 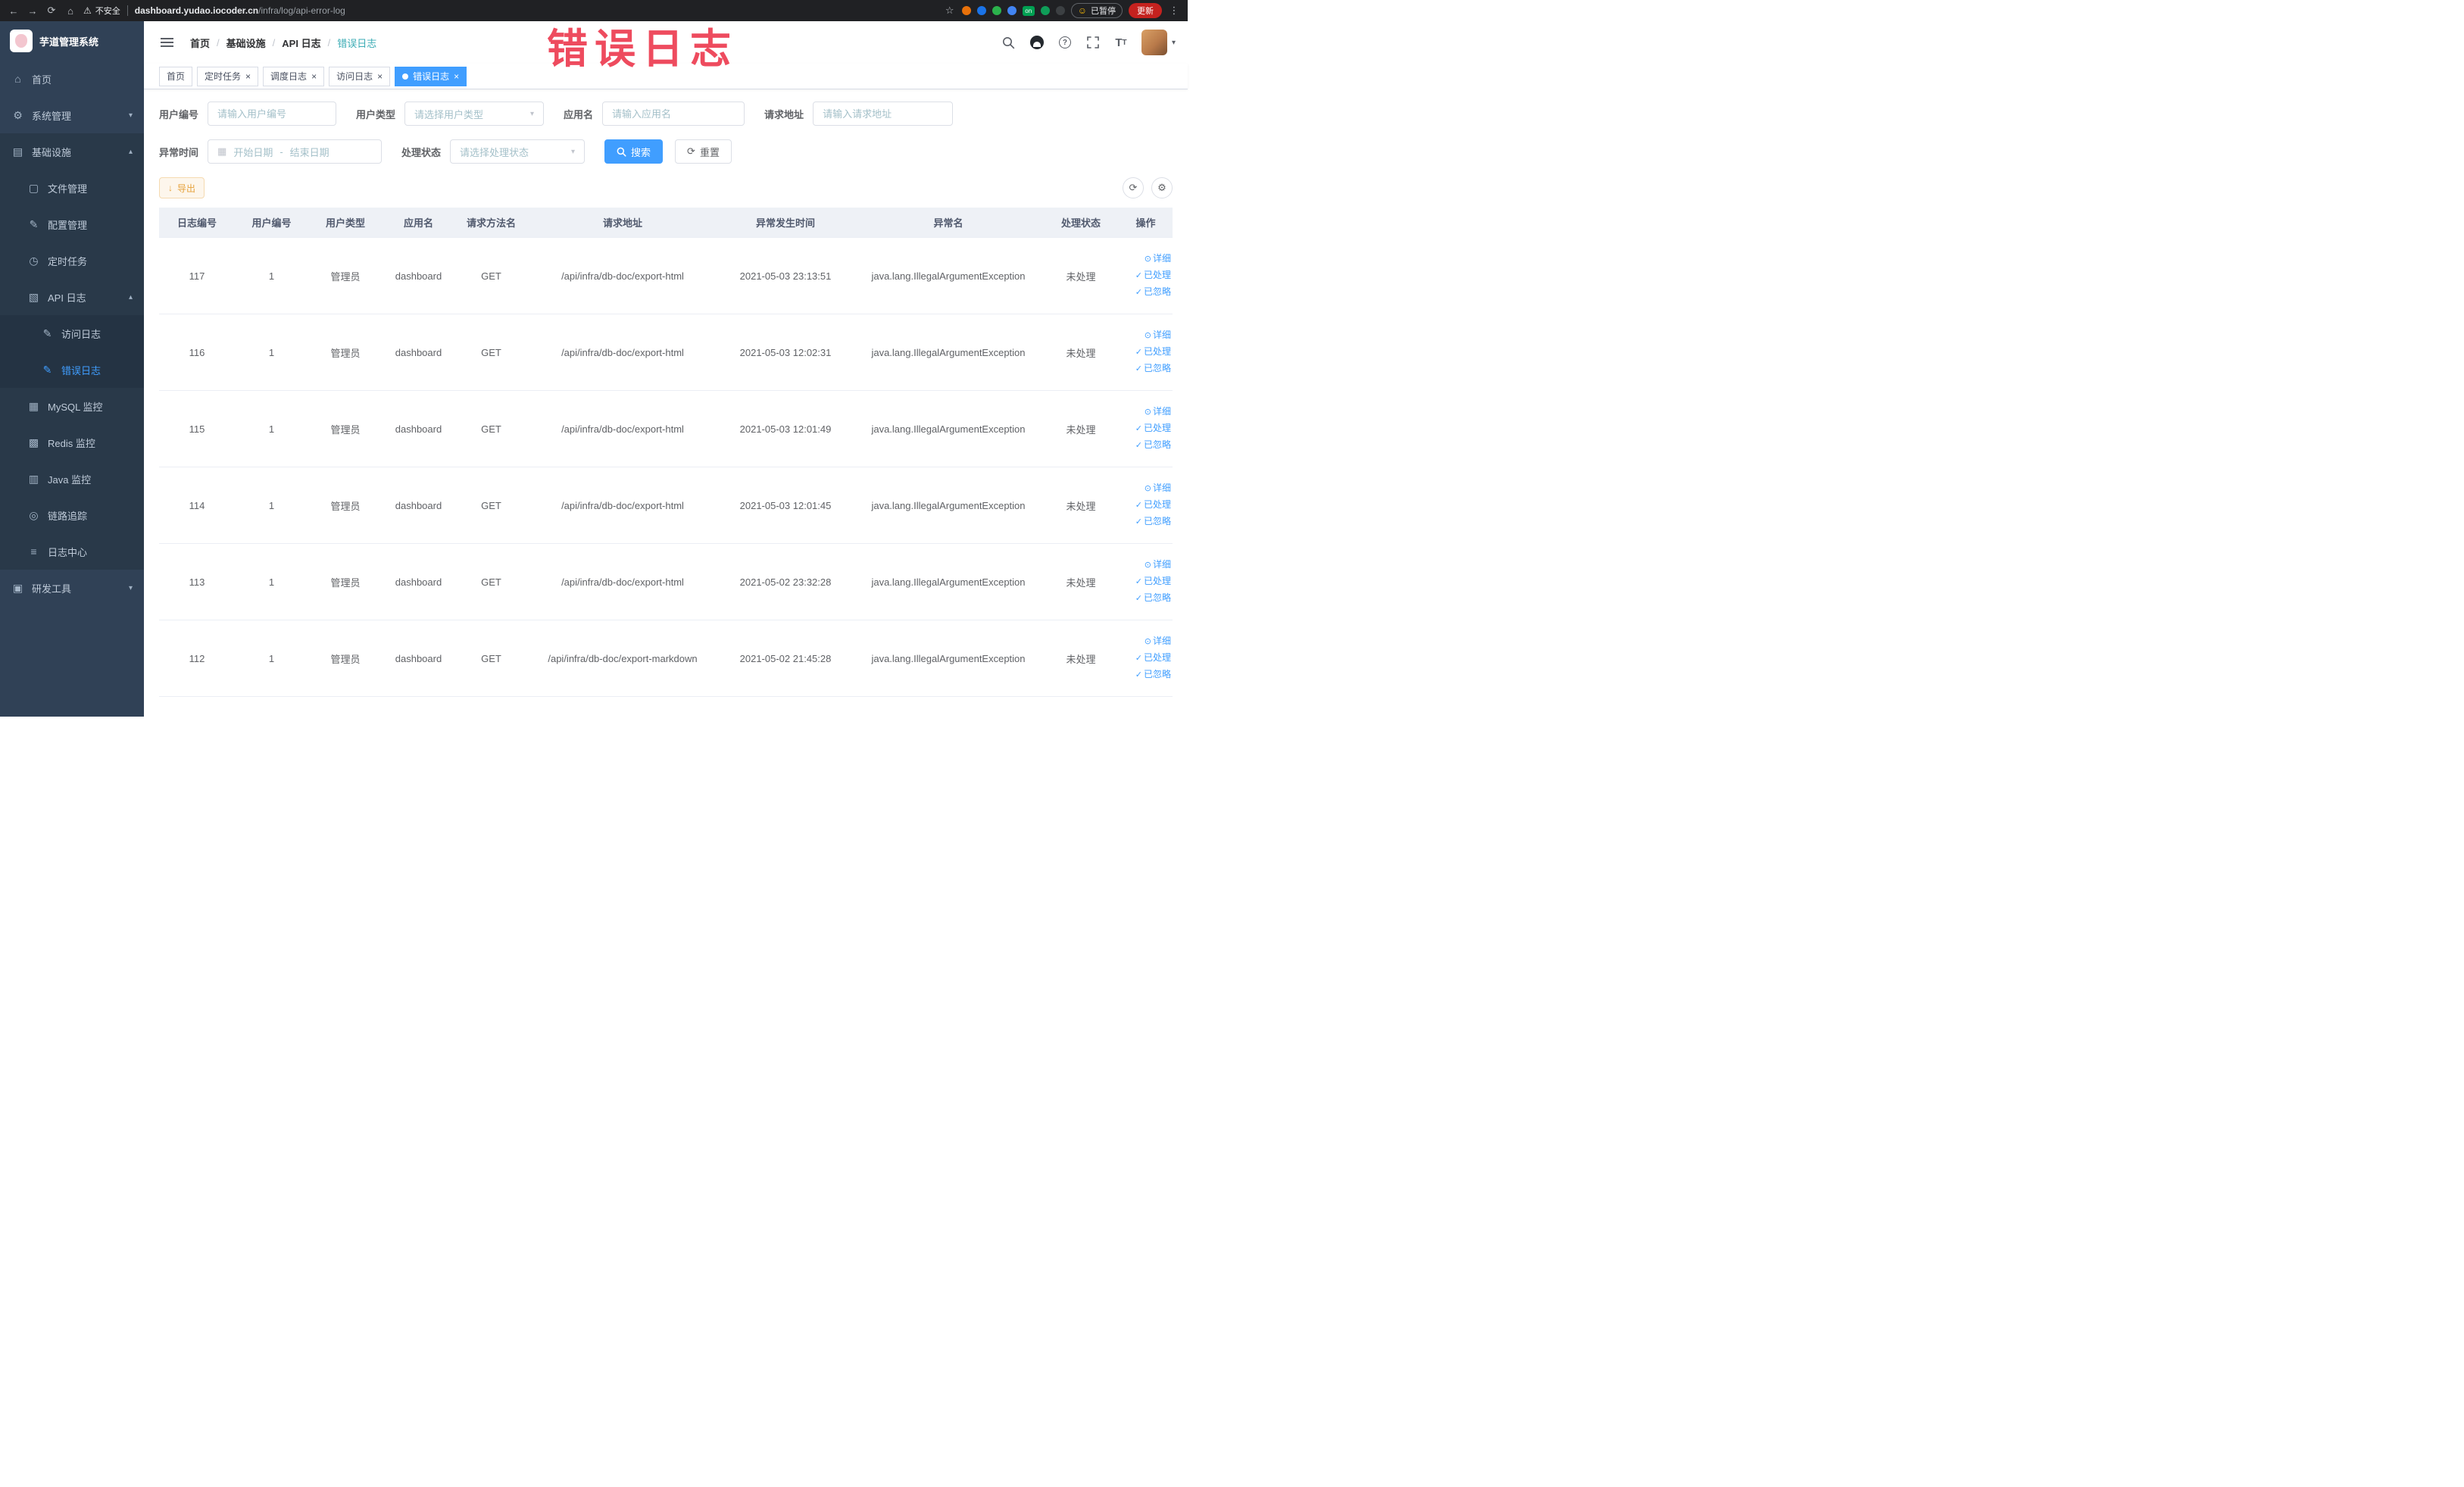 What do you see at coordinates (1121, 42) in the screenshot?
I see `font-size-icon: TT` at bounding box center [1121, 42].